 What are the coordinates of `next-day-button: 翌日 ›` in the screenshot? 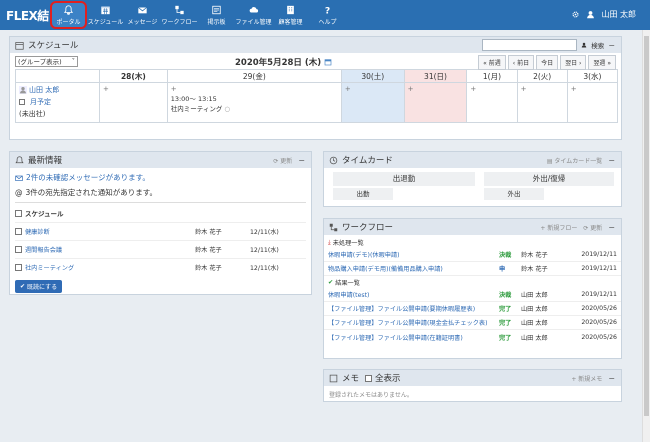 It's located at (573, 62).